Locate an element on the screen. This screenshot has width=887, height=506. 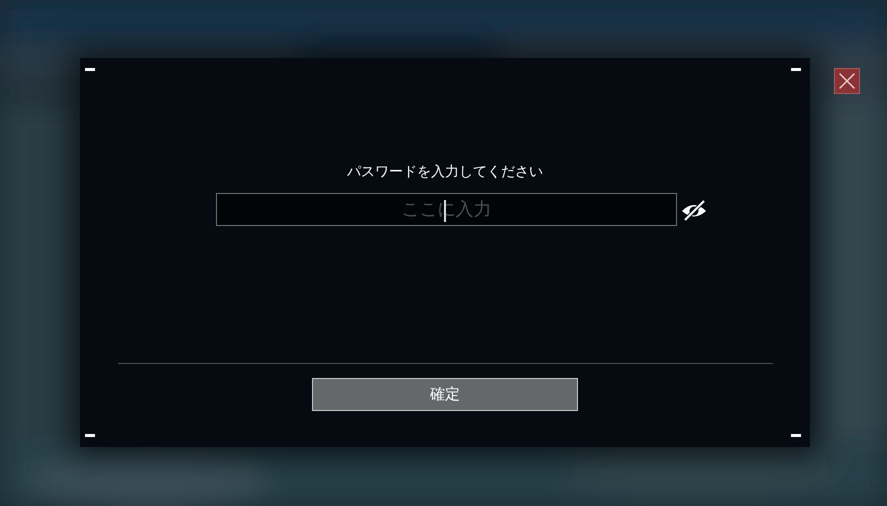
dialog-title: パスワードを入力してください is located at coordinates (445, 172).